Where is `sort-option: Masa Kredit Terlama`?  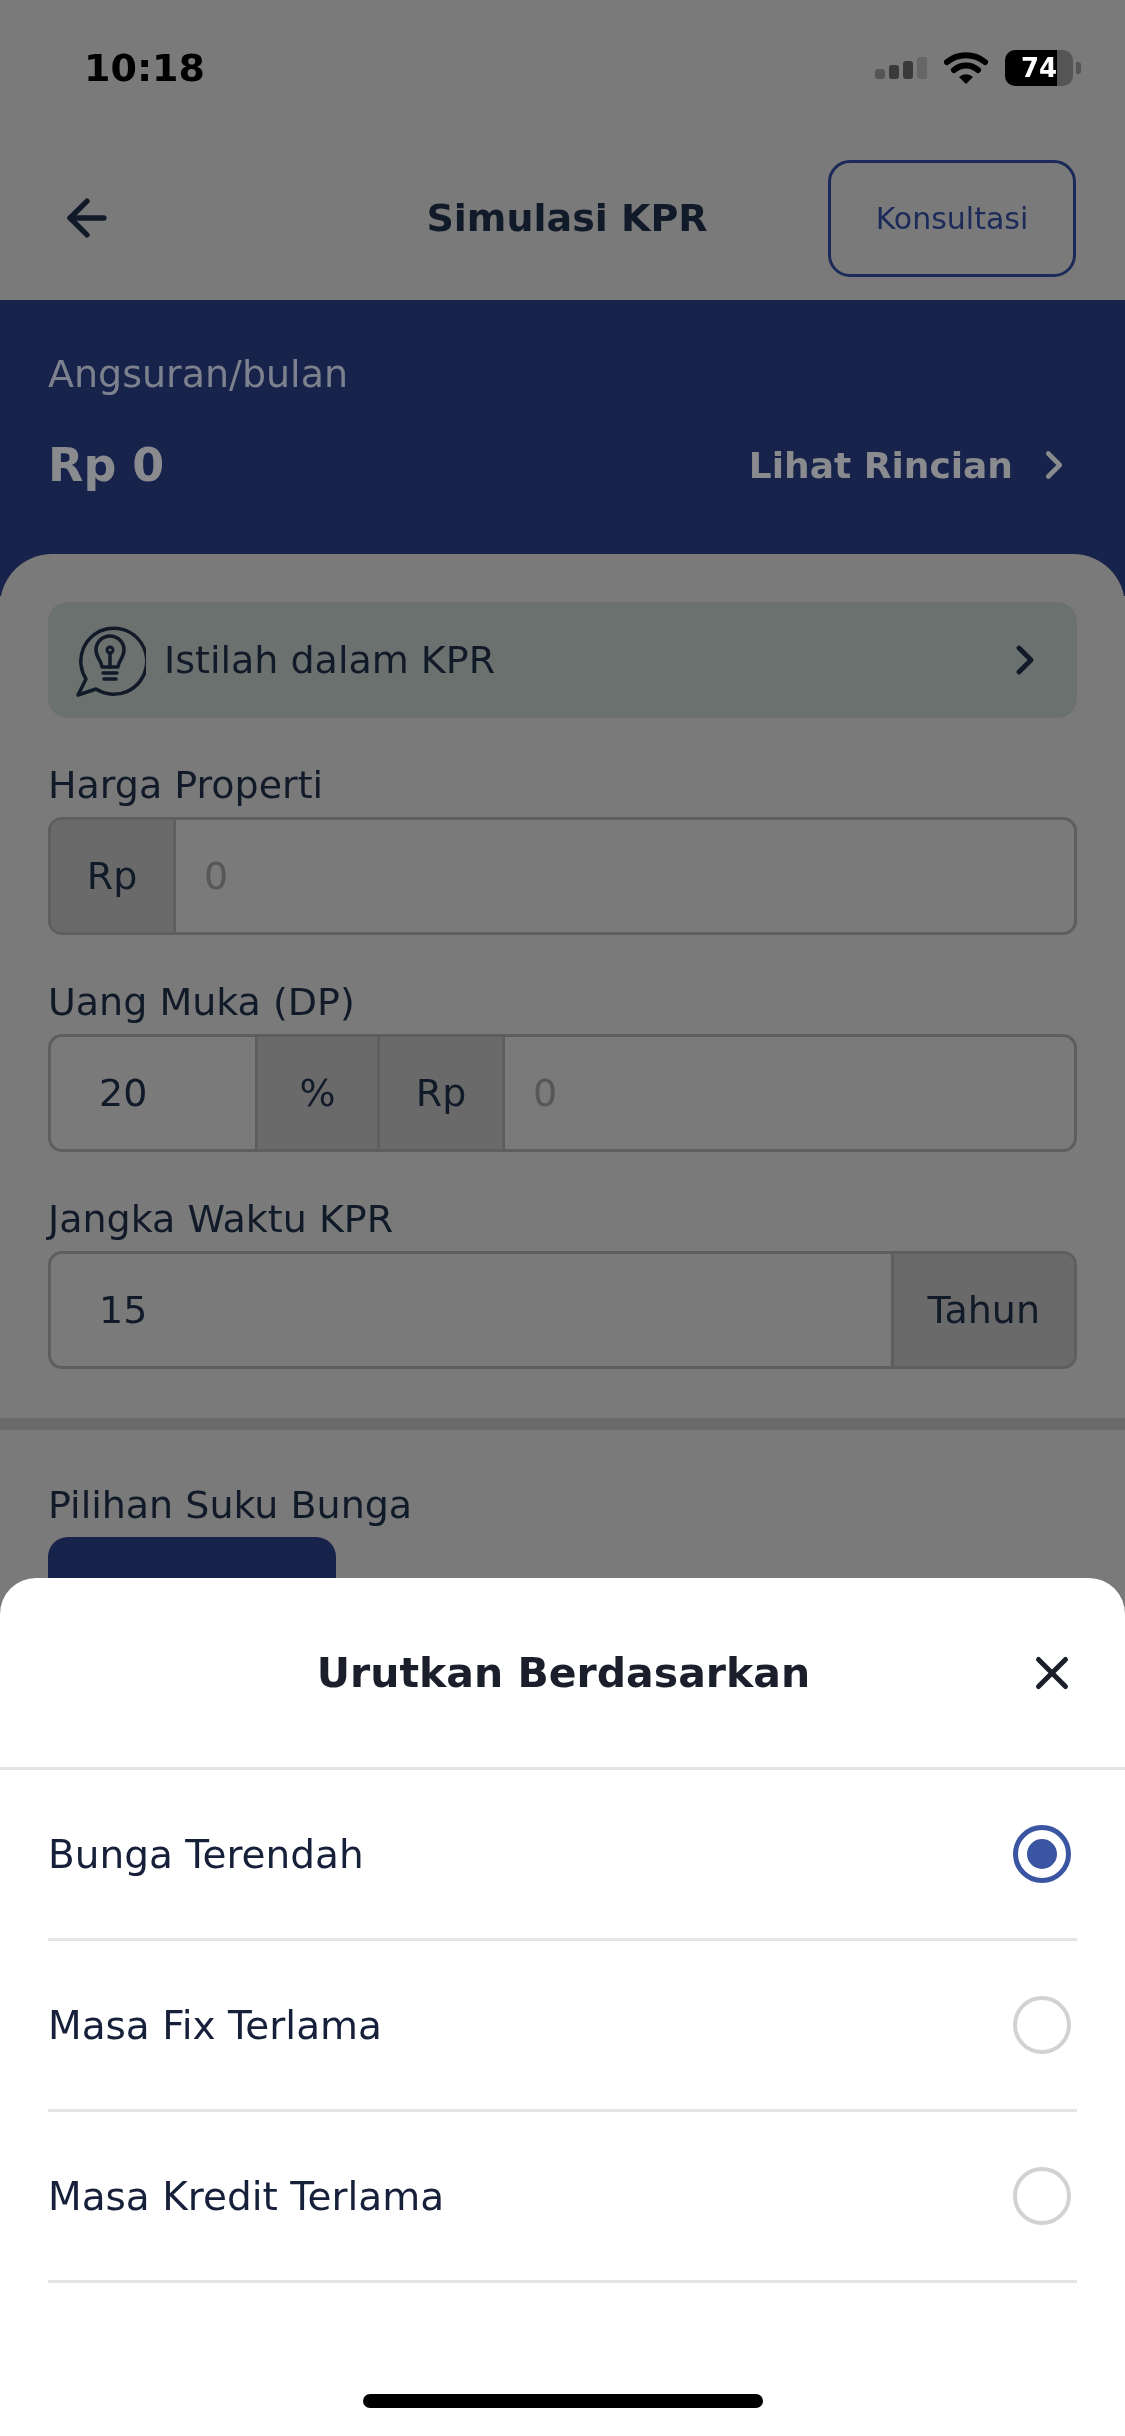
sort-option: Masa Kredit Terlama is located at coordinates (562, 2197).